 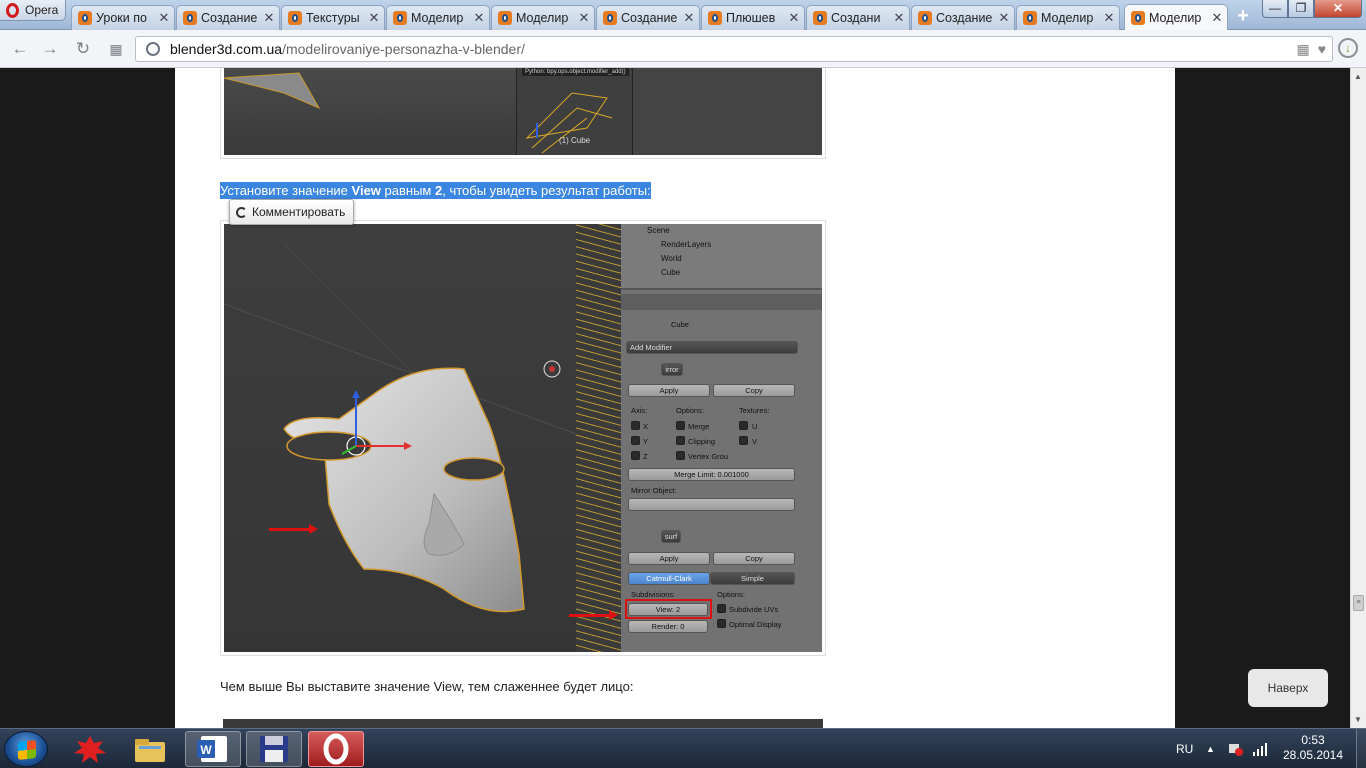 I want to click on tray-expand-icon: ▲, so click(x=1210, y=748).